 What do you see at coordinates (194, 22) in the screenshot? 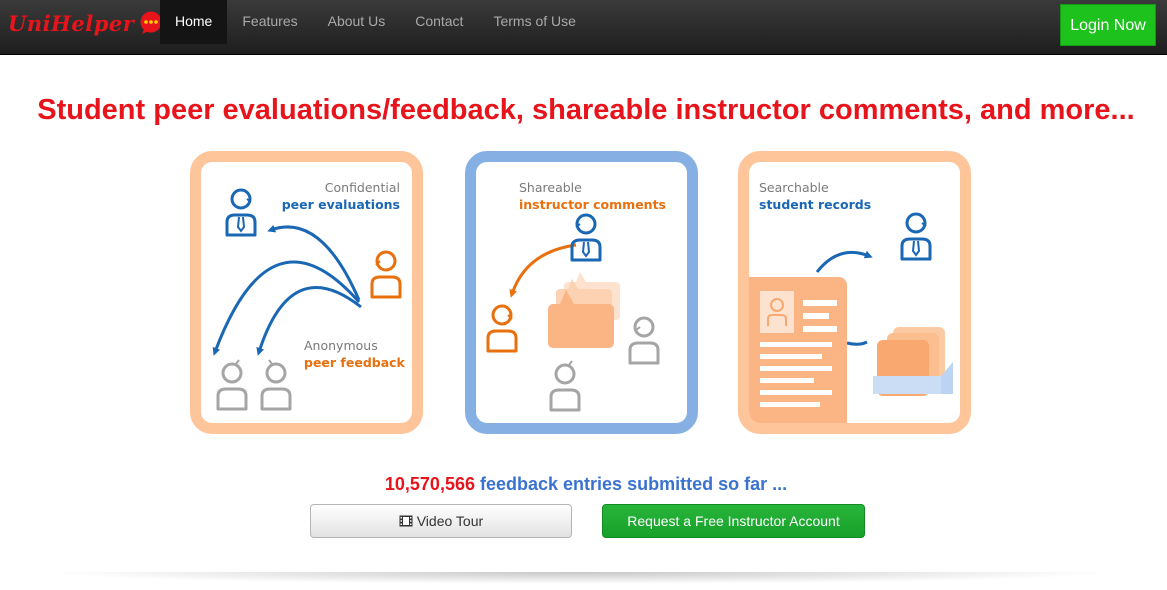
I see `nav-home: Home` at bounding box center [194, 22].